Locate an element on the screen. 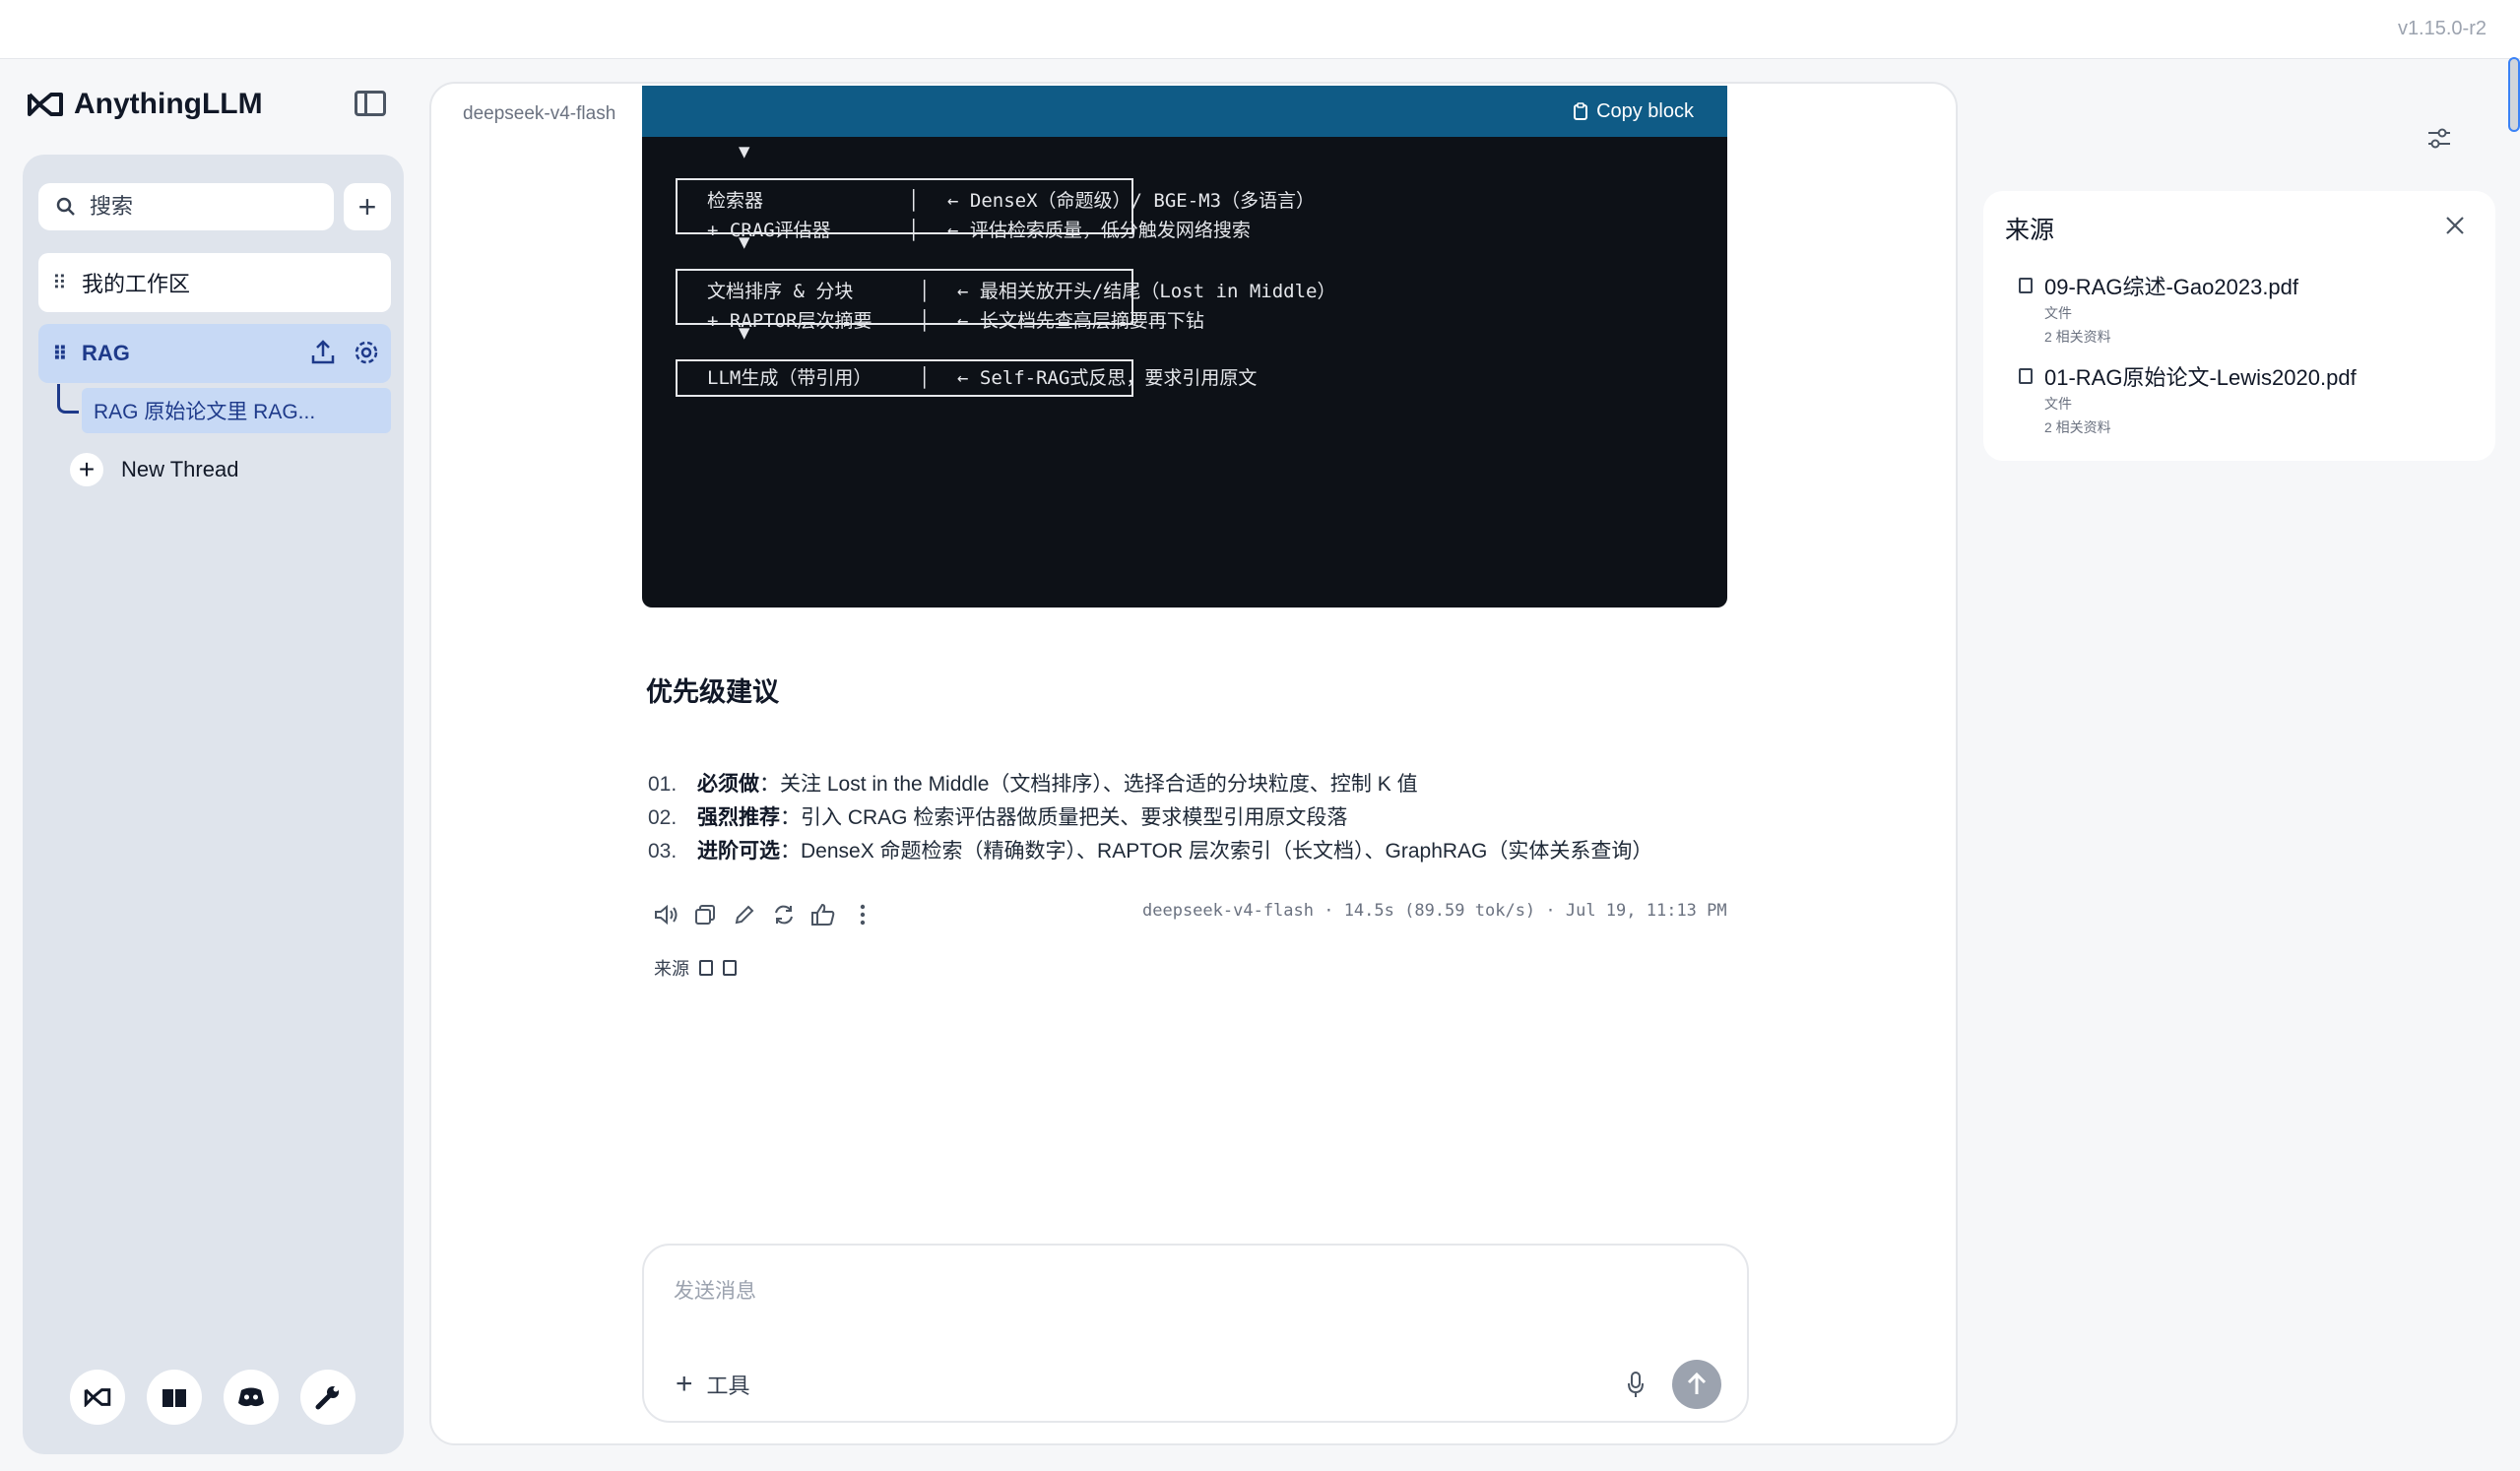 This screenshot has width=2520, height=1471. section-heading: 优先级建议 is located at coordinates (712, 692).